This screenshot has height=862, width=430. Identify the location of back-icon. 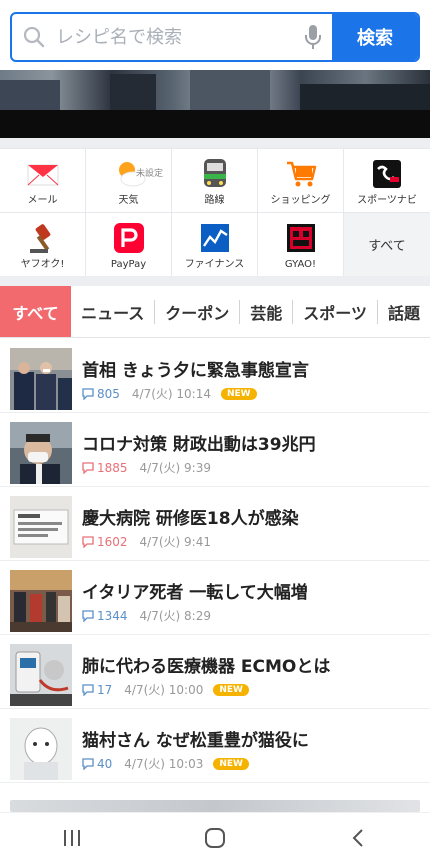
(358, 837).